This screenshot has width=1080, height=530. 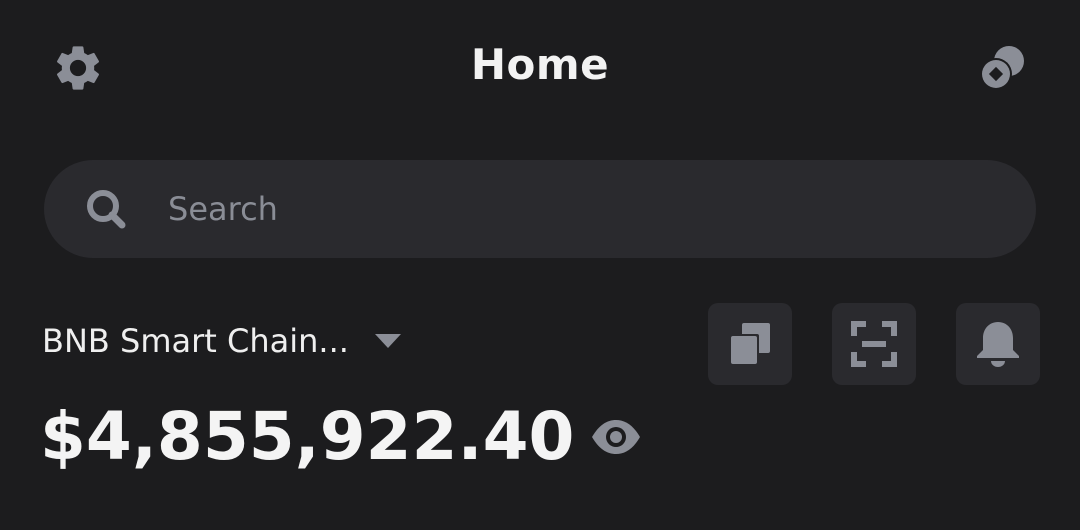 I want to click on search-input, so click(x=601, y=209).